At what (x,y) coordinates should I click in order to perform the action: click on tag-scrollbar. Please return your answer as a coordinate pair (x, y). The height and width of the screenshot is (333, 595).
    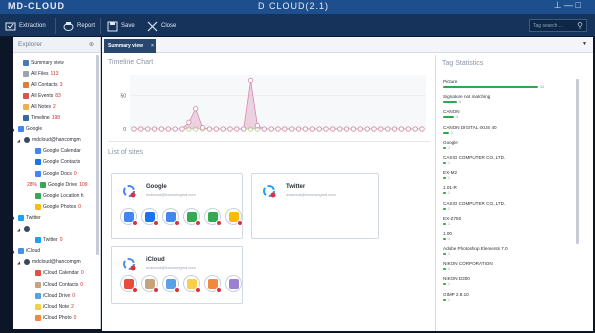
    Looking at the image, I should click on (577, 161).